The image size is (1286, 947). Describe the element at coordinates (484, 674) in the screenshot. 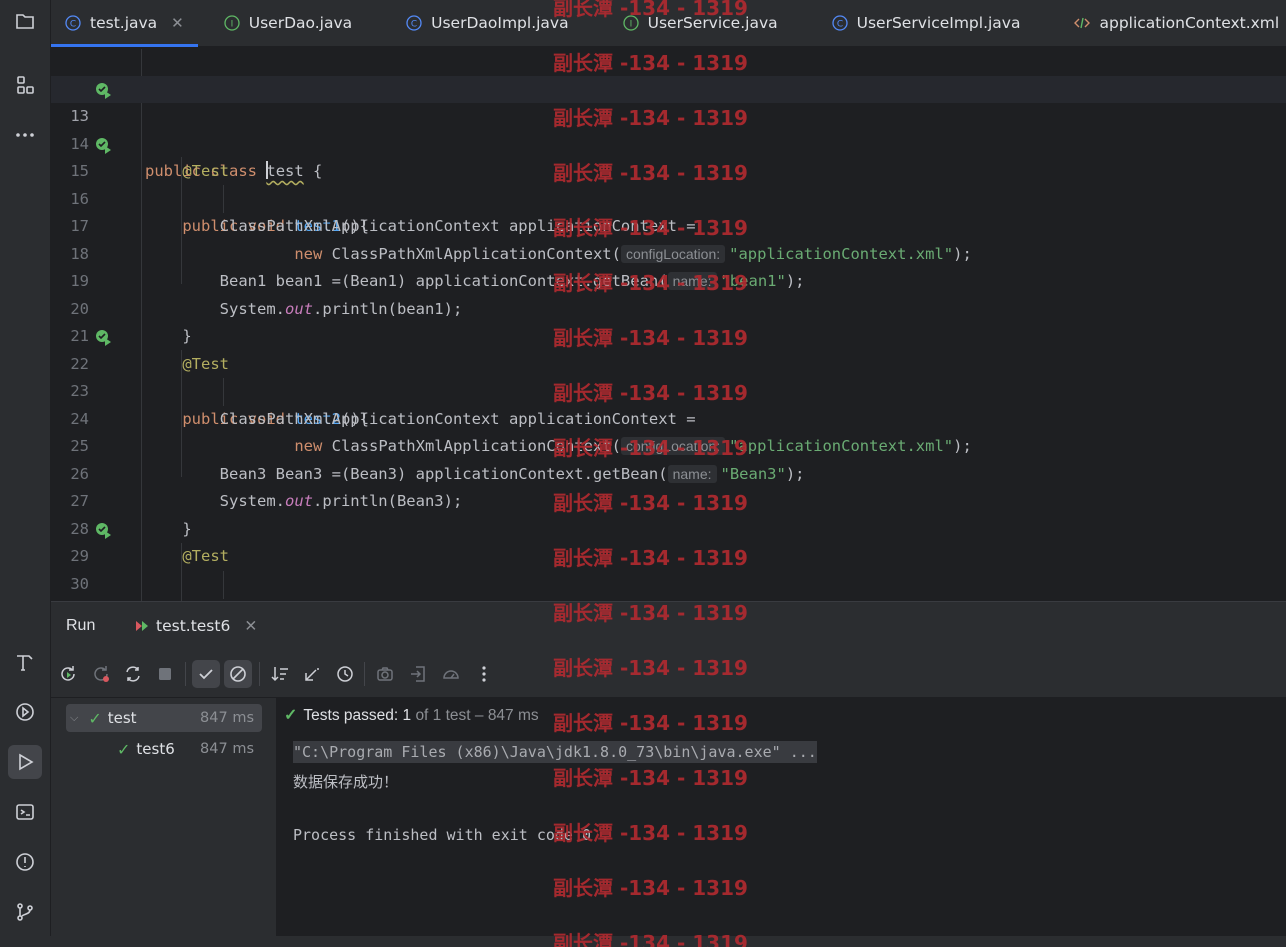

I see `more-options-icon` at that location.